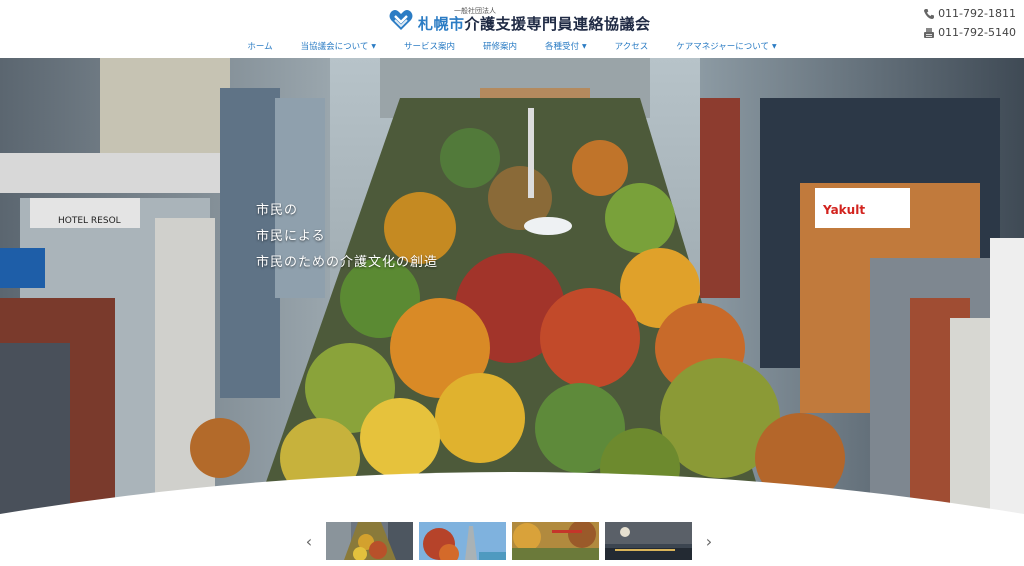 The width and height of the screenshot is (1024, 566). I want to click on fax-number: 011-792-5140, so click(977, 32).